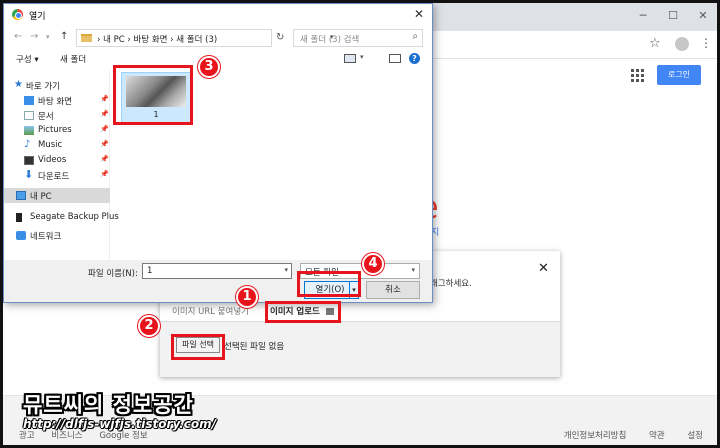 This screenshot has width=720, height=448. What do you see at coordinates (157, 40) in the screenshot?
I see `address-path: › 내 PC › 바탕 화면 › 새 폴더 (3)` at bounding box center [157, 40].